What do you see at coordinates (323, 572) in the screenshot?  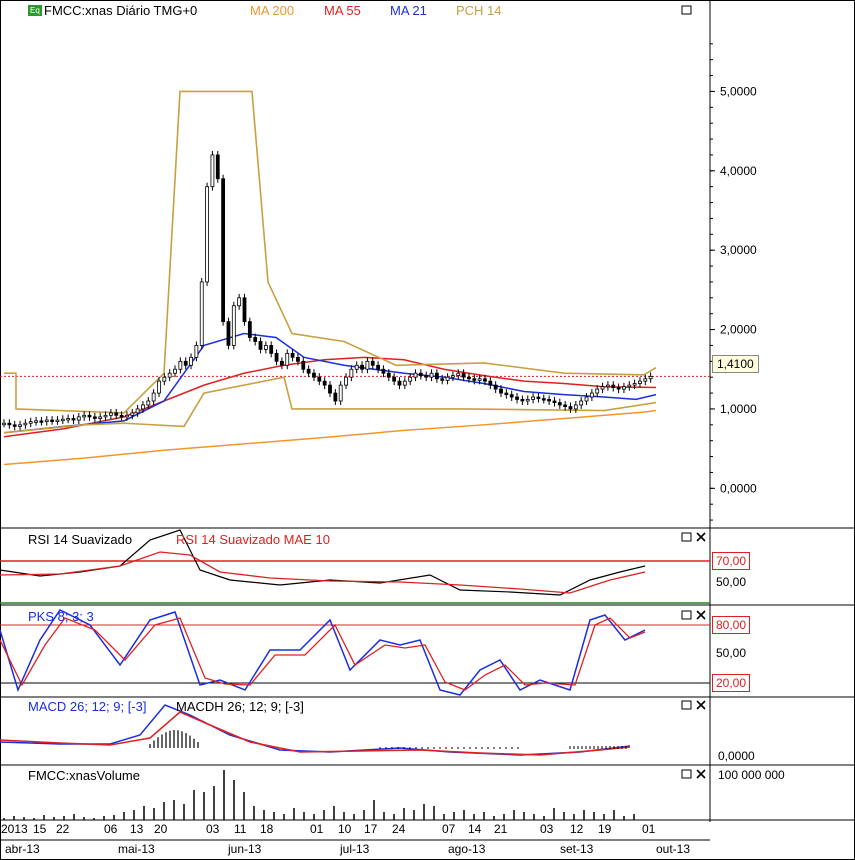 I see `rsi-mae-line` at bounding box center [323, 572].